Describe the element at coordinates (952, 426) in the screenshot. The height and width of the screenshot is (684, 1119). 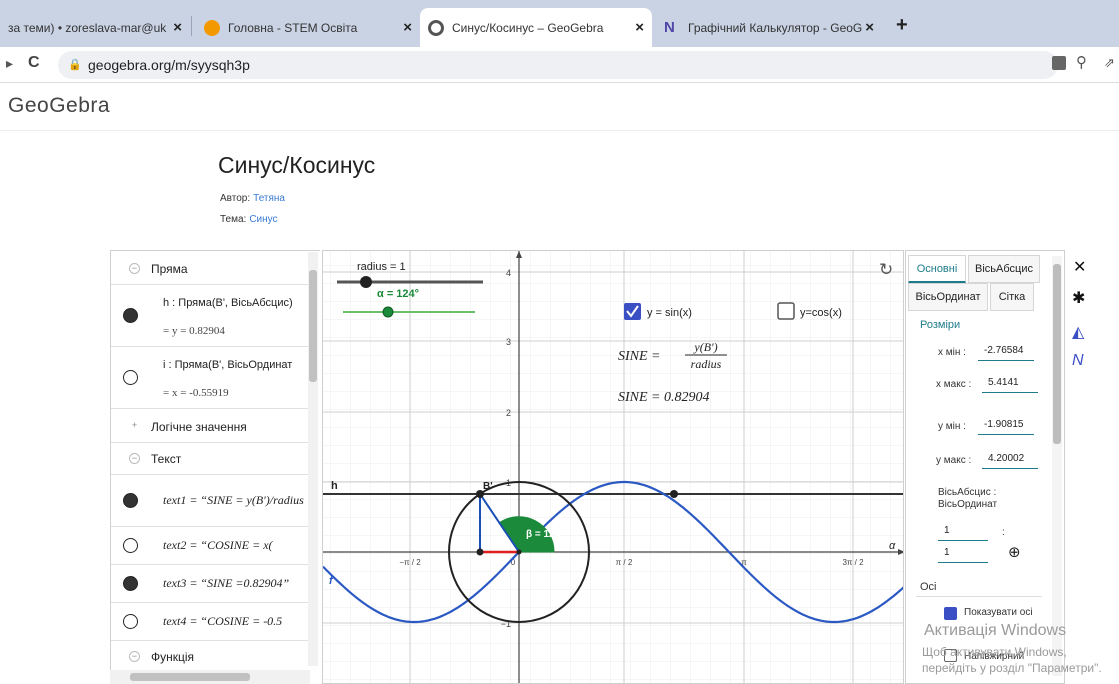
I see `ymin-label: y мін :` at that location.